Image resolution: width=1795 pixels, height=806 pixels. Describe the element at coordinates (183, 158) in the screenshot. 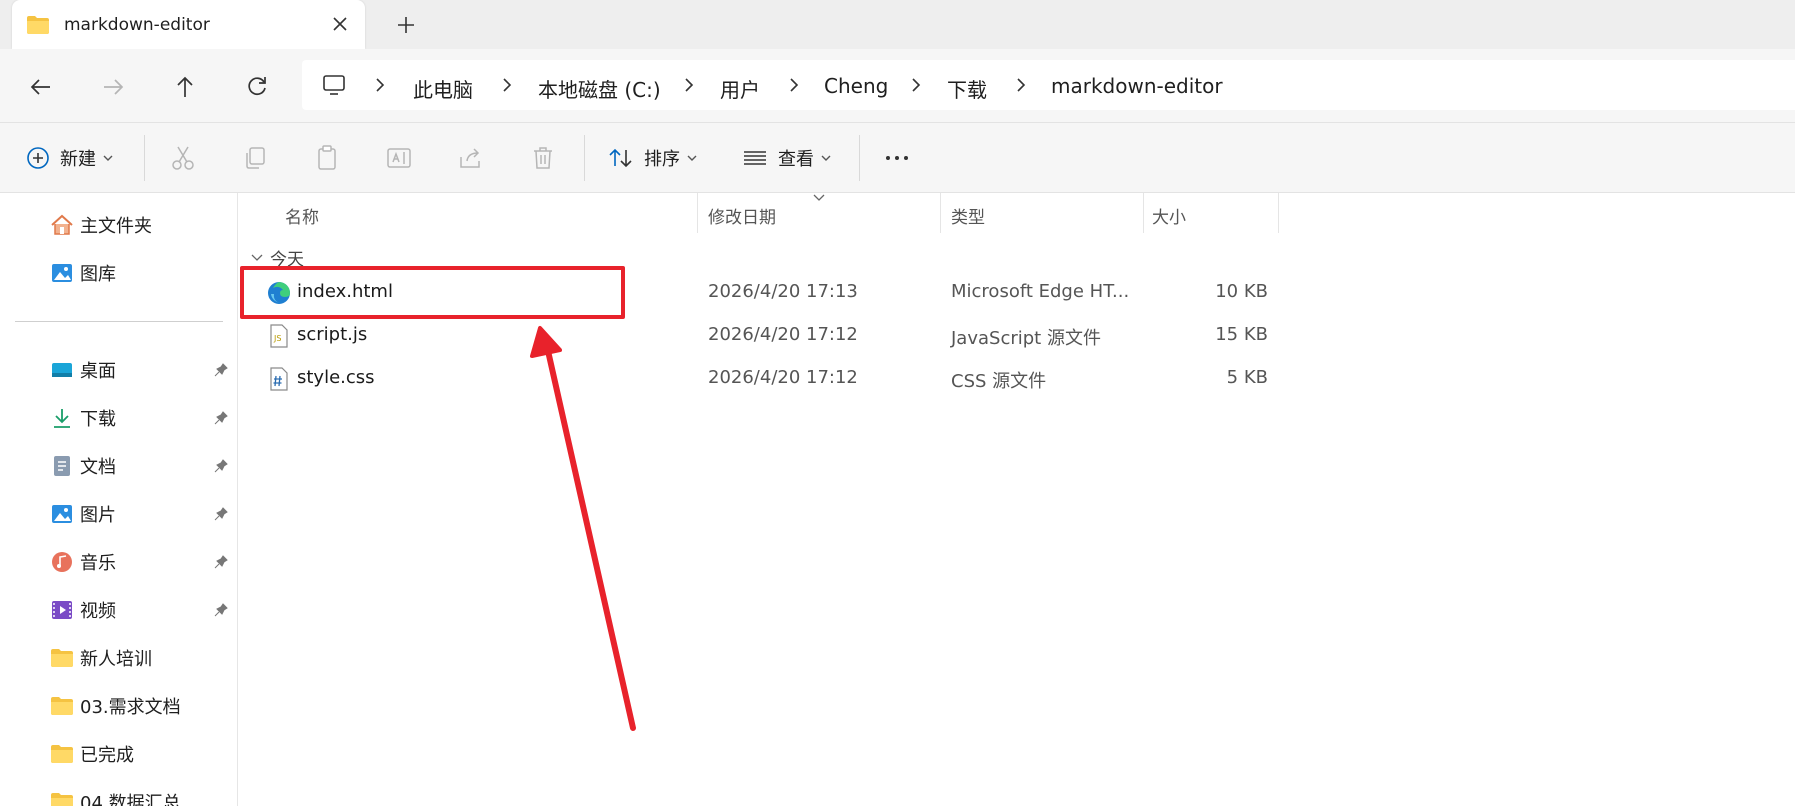

I see `cut-icon` at that location.